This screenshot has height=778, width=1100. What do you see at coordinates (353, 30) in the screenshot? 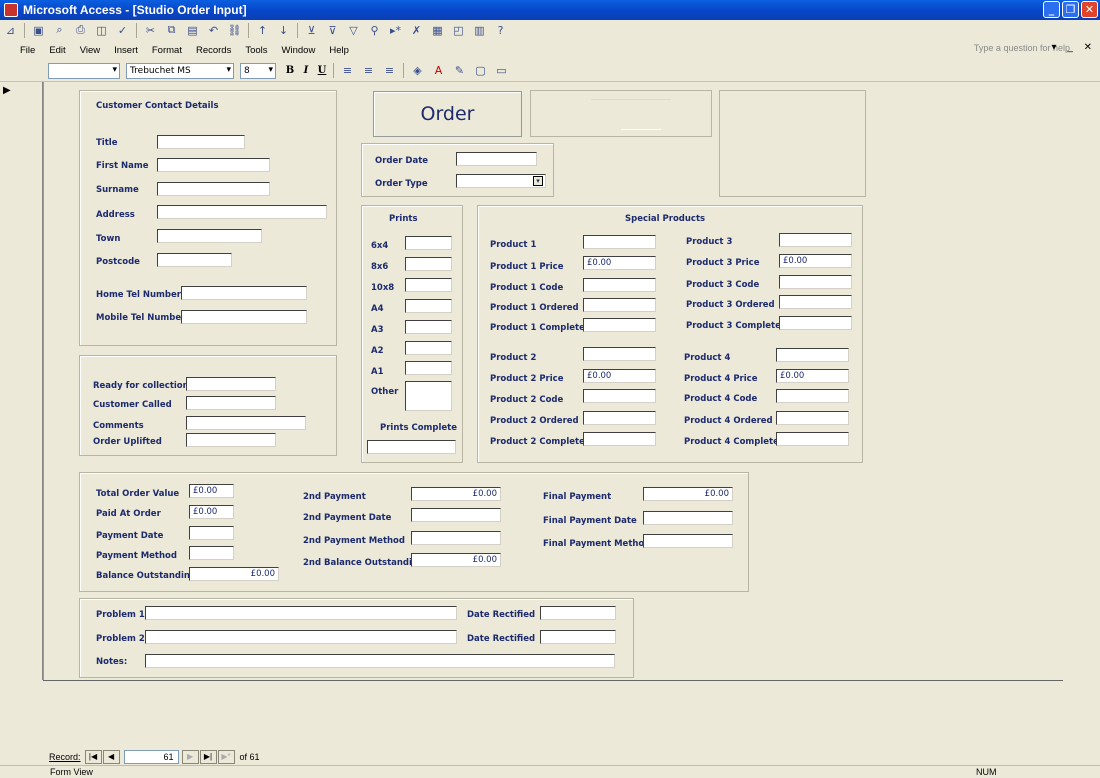
I see `apply-filter-icon: ▽` at bounding box center [353, 30].